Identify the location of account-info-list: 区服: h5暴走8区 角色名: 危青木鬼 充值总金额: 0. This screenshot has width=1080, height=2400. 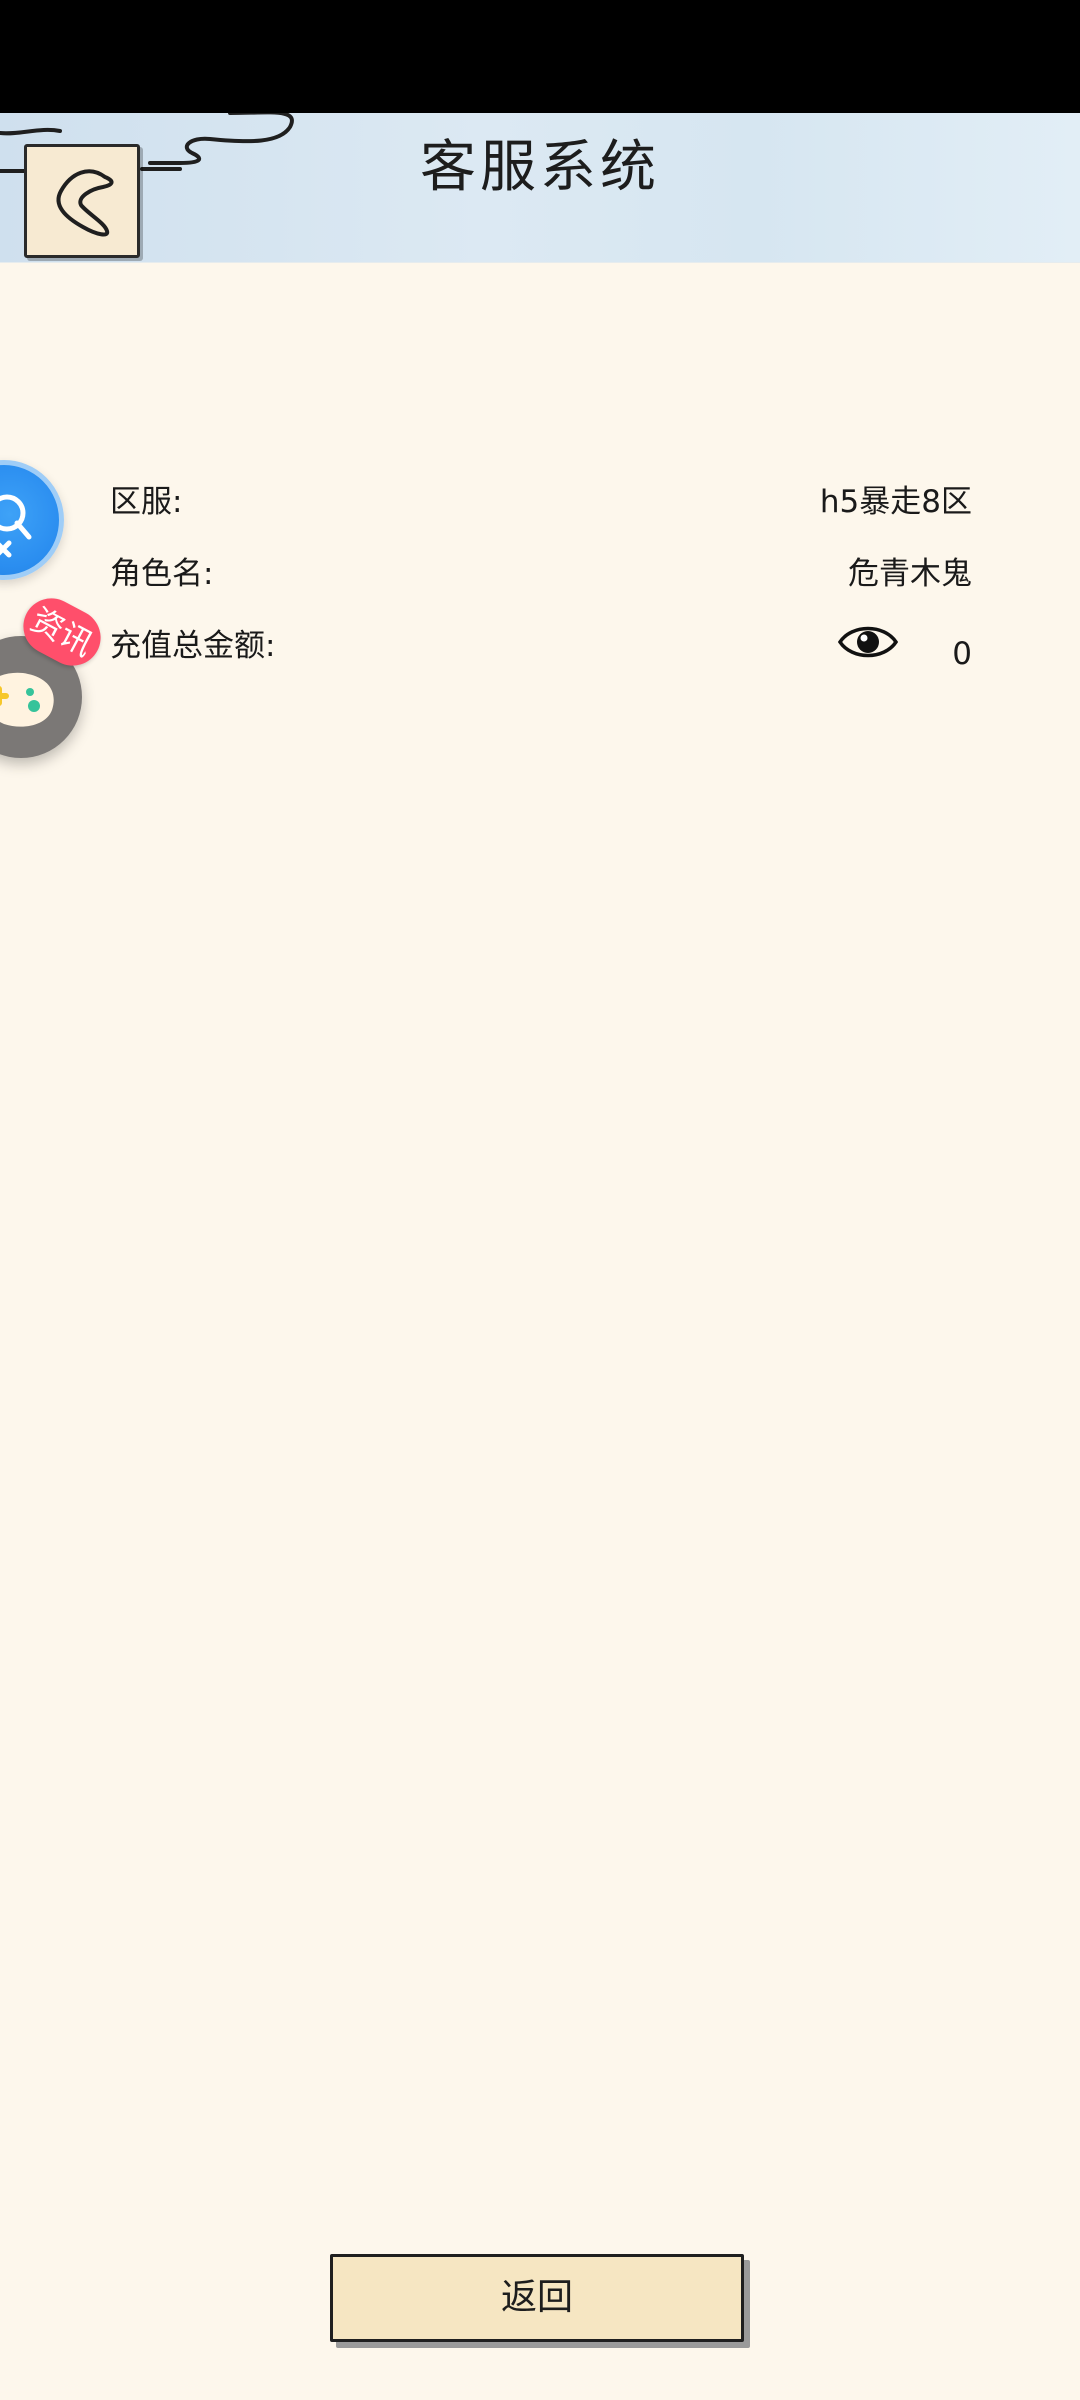
(541, 578).